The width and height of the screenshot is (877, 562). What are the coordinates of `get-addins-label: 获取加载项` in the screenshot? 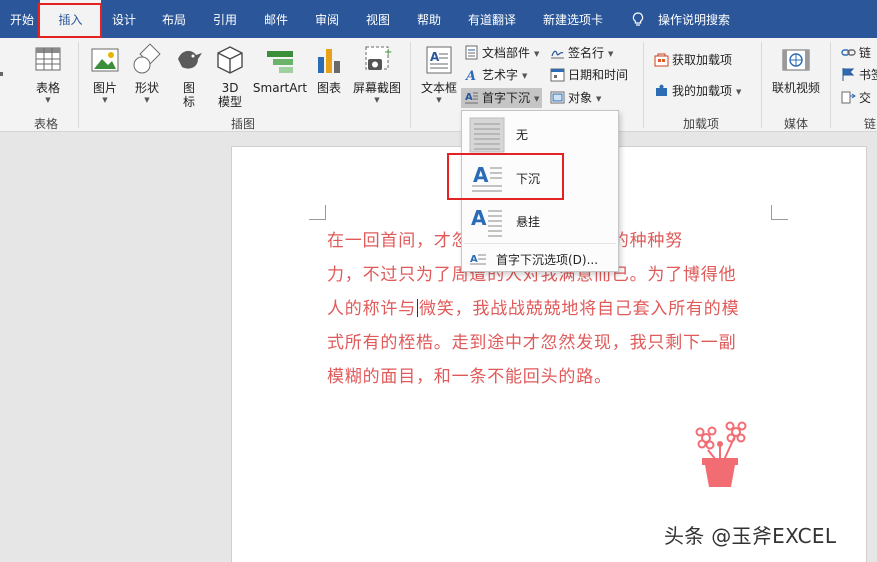 It's located at (702, 60).